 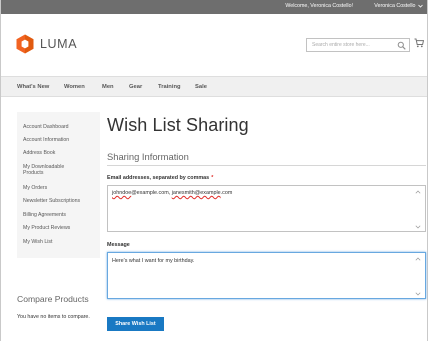 I want to click on sidebar-item-my-orders: My Orders, so click(x=61, y=188).